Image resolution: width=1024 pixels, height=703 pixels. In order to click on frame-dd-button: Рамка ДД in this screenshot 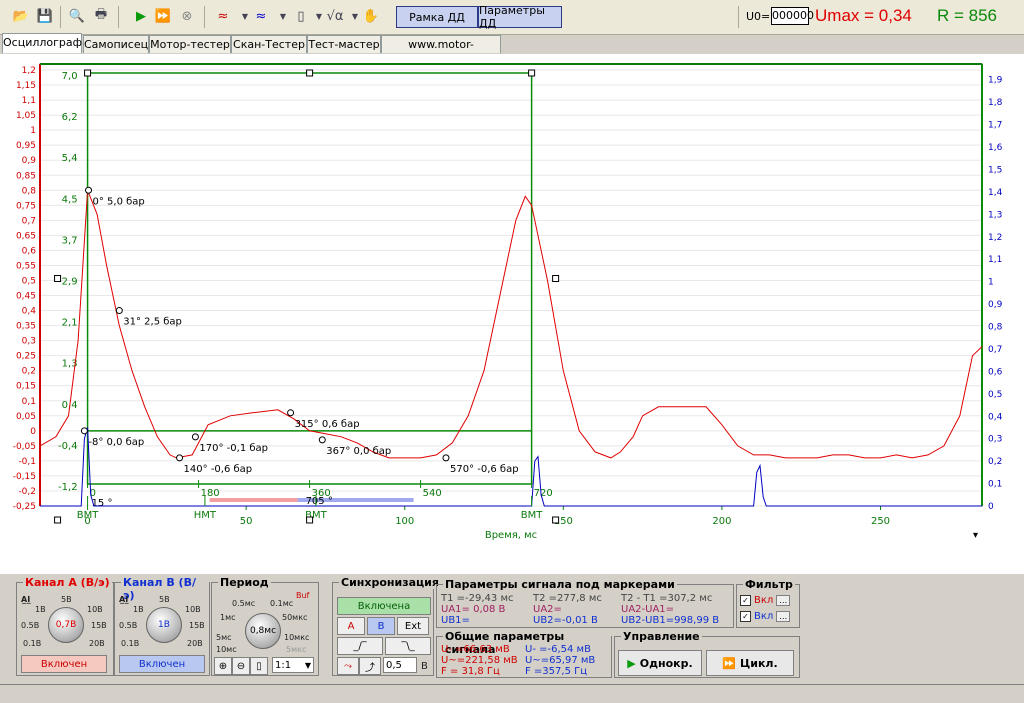, I will do `click(437, 17)`.